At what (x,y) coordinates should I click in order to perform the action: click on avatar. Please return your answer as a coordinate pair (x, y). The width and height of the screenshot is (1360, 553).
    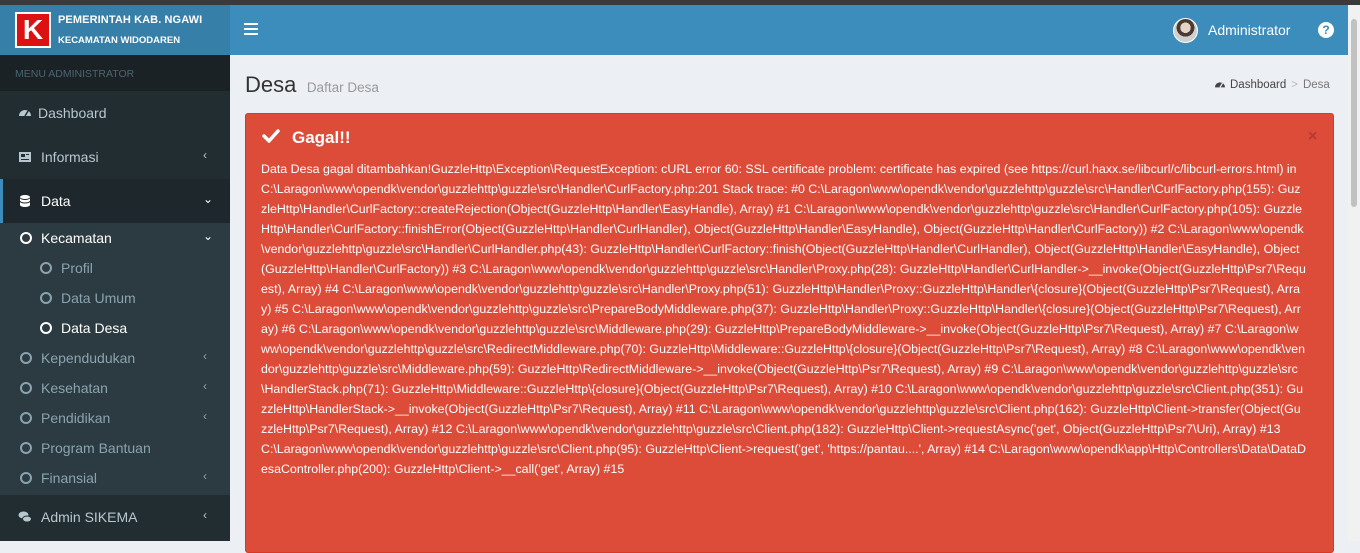
    Looking at the image, I should click on (1185, 30).